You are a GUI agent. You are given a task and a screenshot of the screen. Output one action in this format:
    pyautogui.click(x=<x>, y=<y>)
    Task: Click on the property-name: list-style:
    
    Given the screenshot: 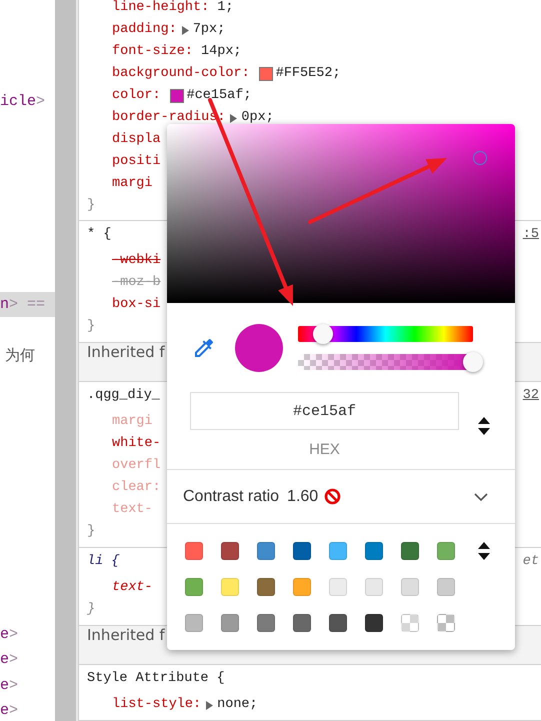 What is the action you would take?
    pyautogui.click(x=157, y=705)
    